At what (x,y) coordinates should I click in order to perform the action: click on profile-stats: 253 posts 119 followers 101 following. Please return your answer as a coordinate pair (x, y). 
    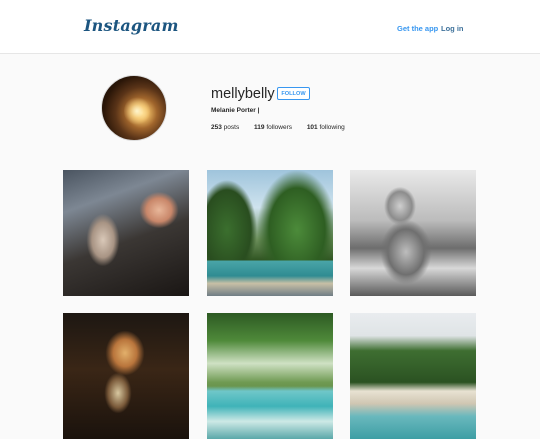
    Looking at the image, I should click on (284, 127).